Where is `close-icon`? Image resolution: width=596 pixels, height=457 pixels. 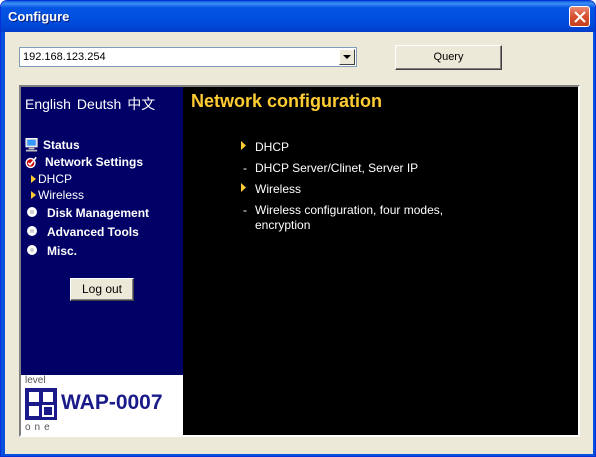 close-icon is located at coordinates (580, 17).